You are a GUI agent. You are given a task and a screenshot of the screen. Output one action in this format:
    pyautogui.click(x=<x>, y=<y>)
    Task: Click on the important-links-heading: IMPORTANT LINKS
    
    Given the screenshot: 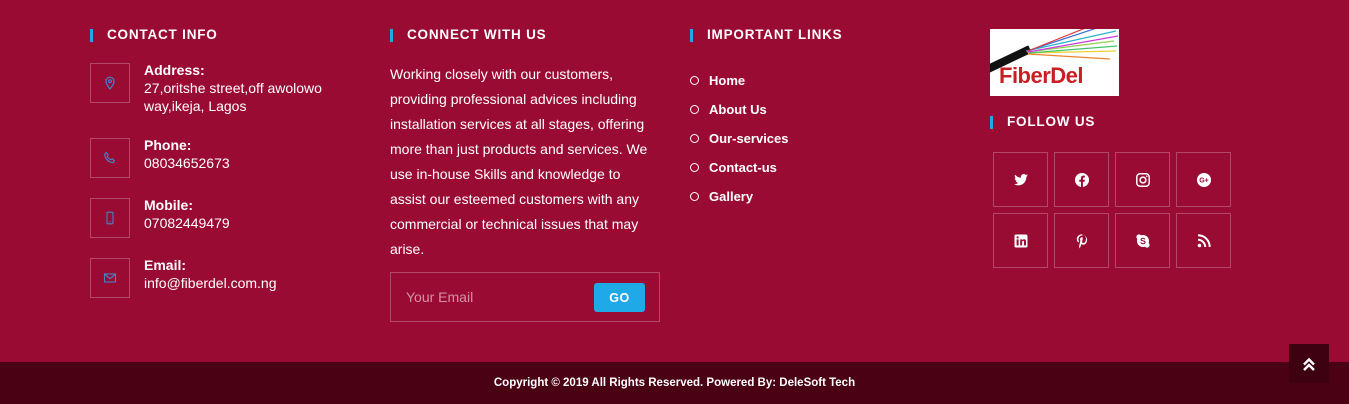 What is the action you would take?
    pyautogui.click(x=766, y=35)
    